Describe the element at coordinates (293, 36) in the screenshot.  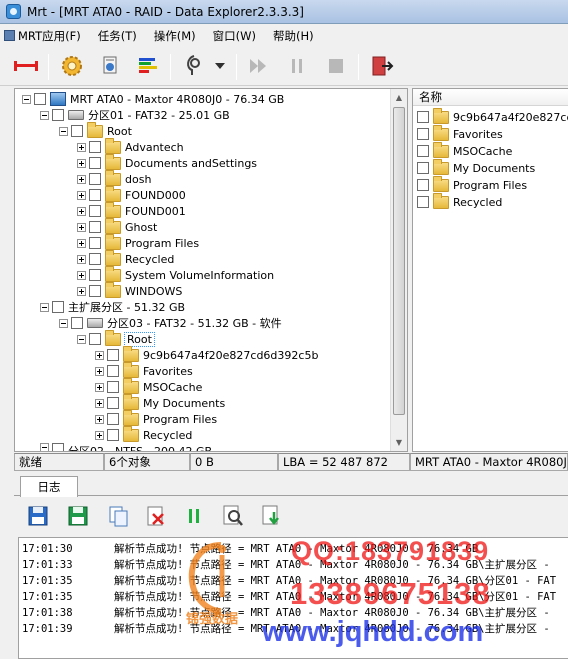
I see `menu-help: 帮助(H)` at that location.